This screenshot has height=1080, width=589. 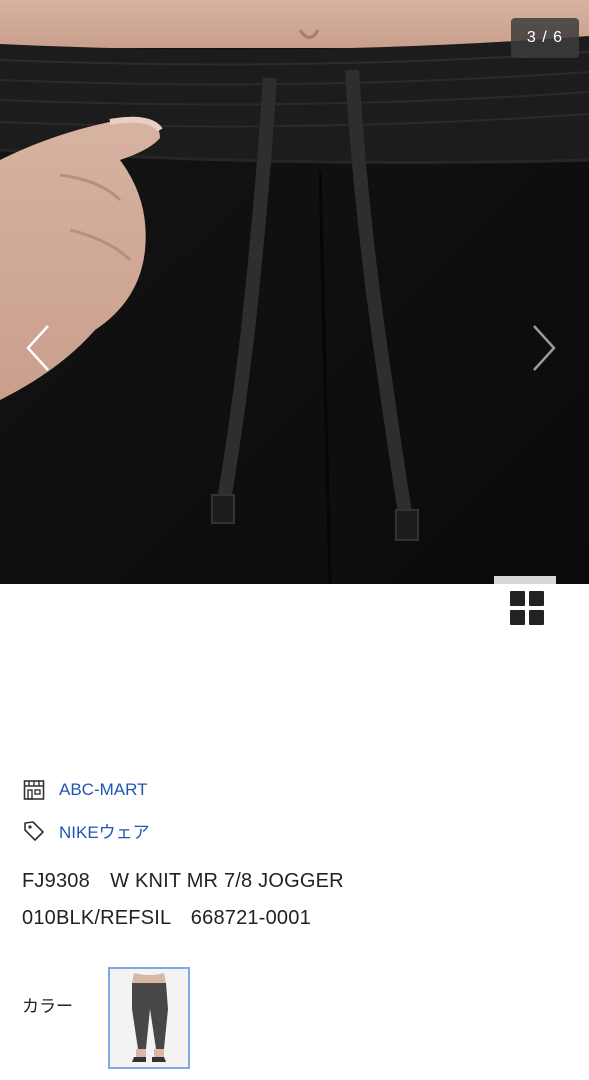 What do you see at coordinates (34, 830) in the screenshot?
I see `tag-icon` at bounding box center [34, 830].